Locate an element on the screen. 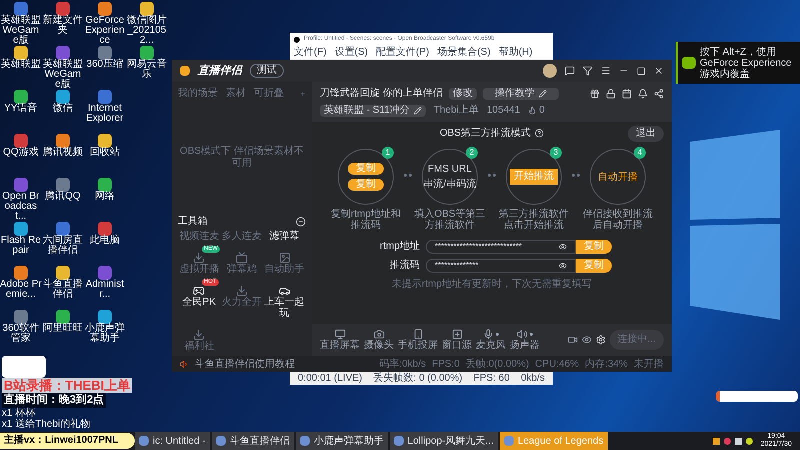 Image resolution: width=800 pixels, height=450 pixels. step-number-badge: 4 is located at coordinates (640, 153).